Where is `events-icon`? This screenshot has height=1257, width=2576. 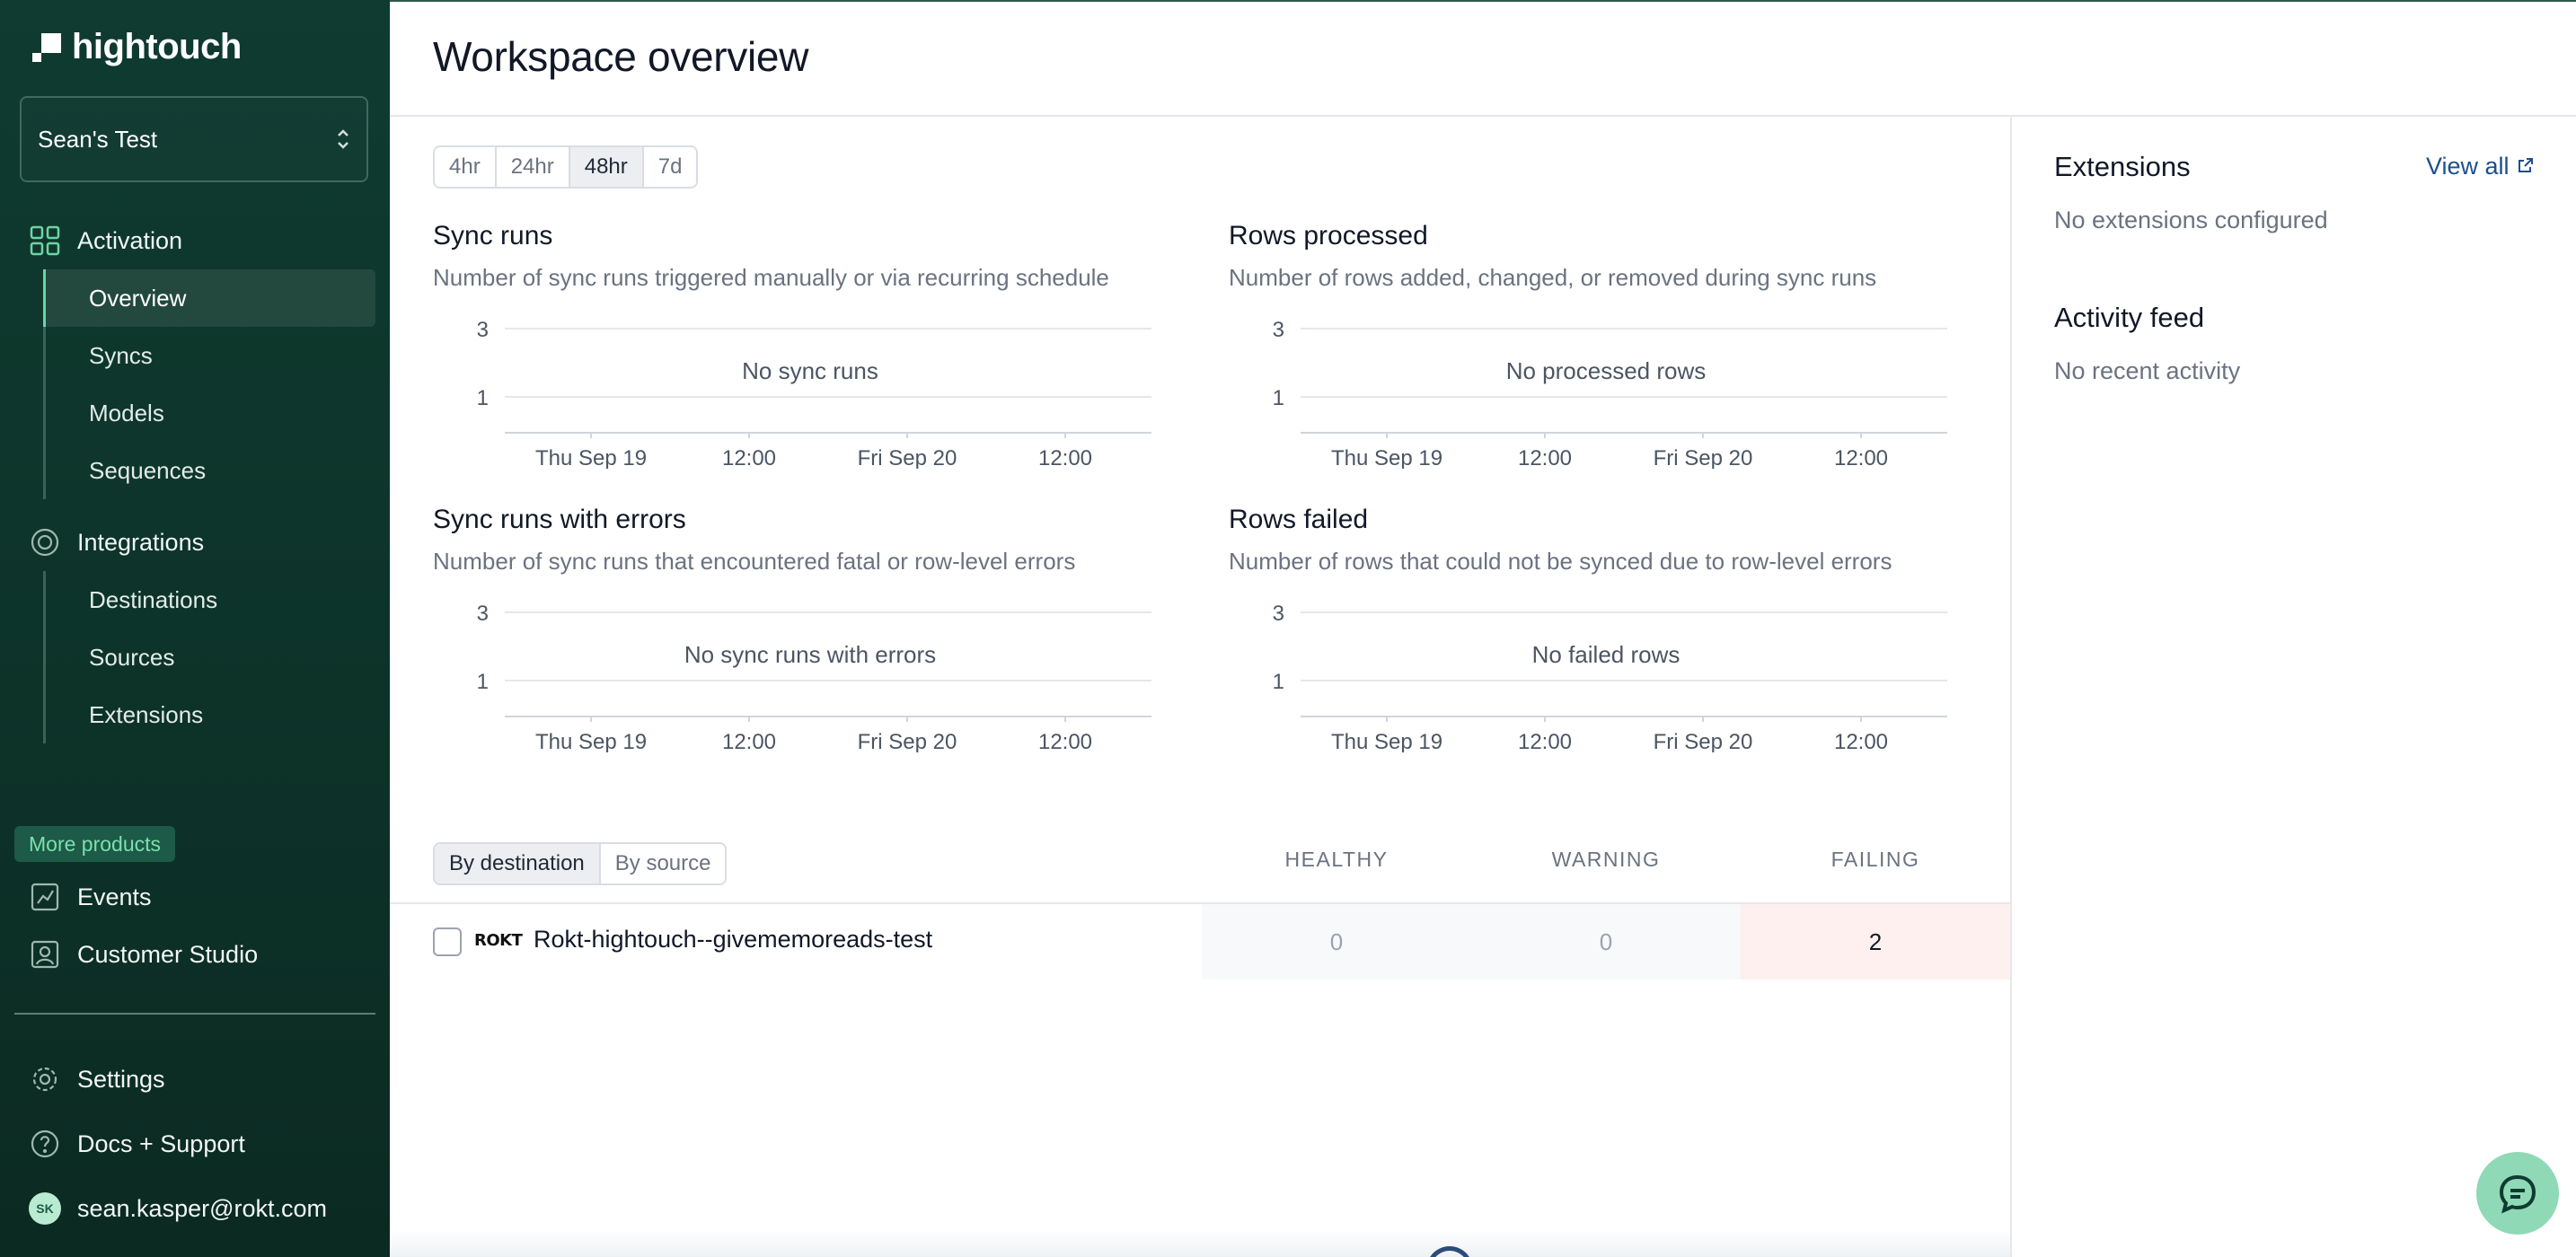
events-icon is located at coordinates (45, 897).